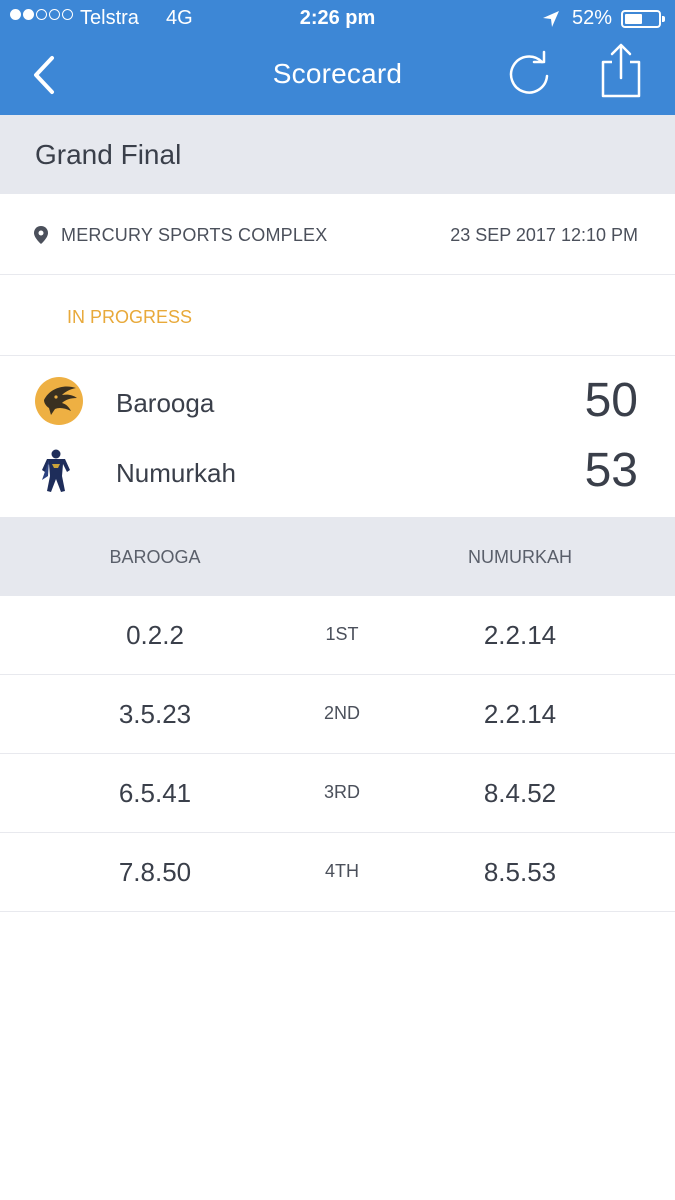  What do you see at coordinates (520, 872) in the screenshot?
I see `away-quarter-score: 8.5.53` at bounding box center [520, 872].